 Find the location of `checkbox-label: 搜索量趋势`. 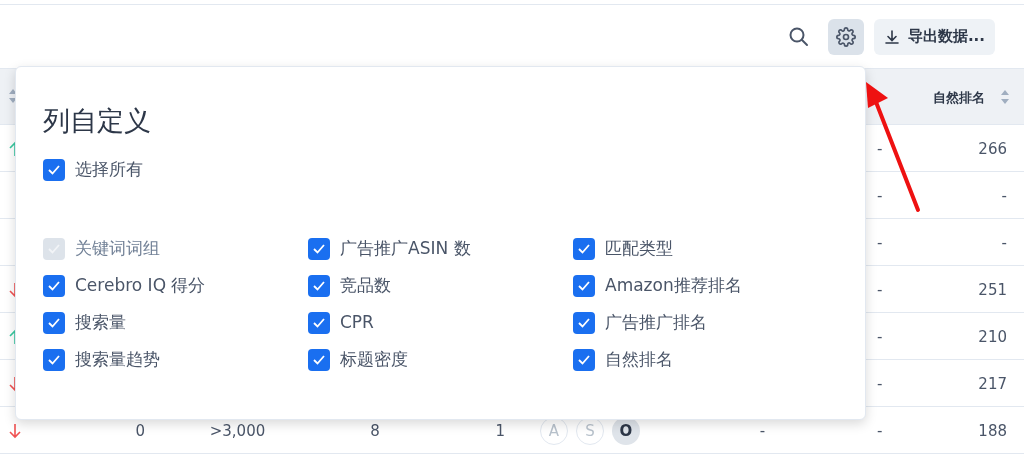

checkbox-label: 搜索量趋势 is located at coordinates (117, 359).